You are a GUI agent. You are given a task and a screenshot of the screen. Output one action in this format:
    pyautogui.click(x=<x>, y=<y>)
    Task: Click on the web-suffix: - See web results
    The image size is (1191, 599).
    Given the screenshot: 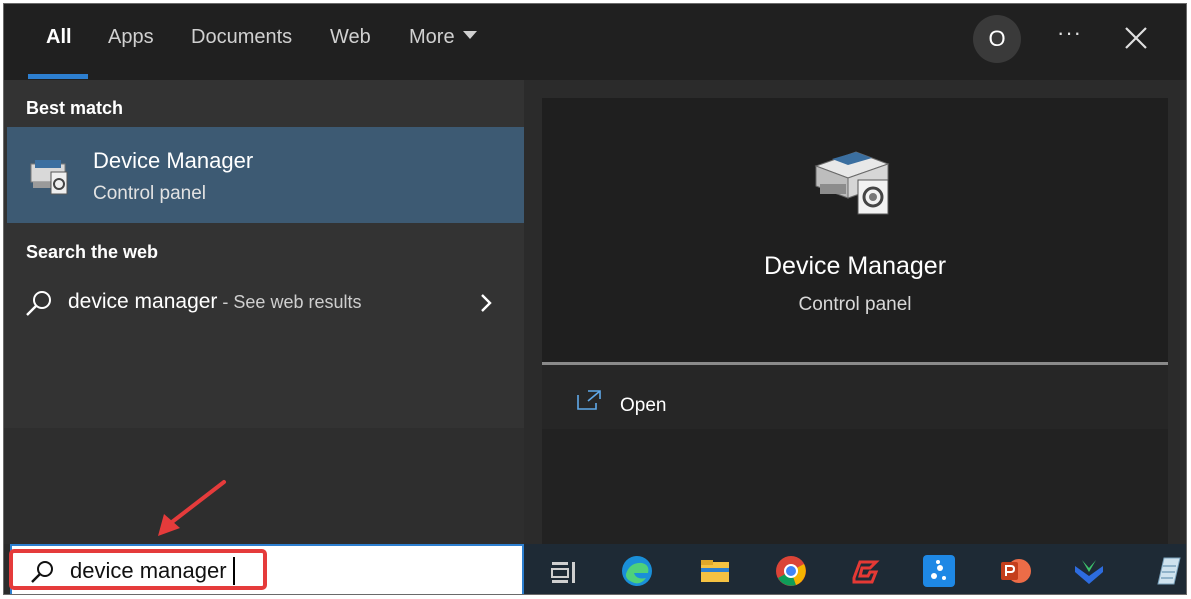 What is the action you would take?
    pyautogui.click(x=289, y=302)
    